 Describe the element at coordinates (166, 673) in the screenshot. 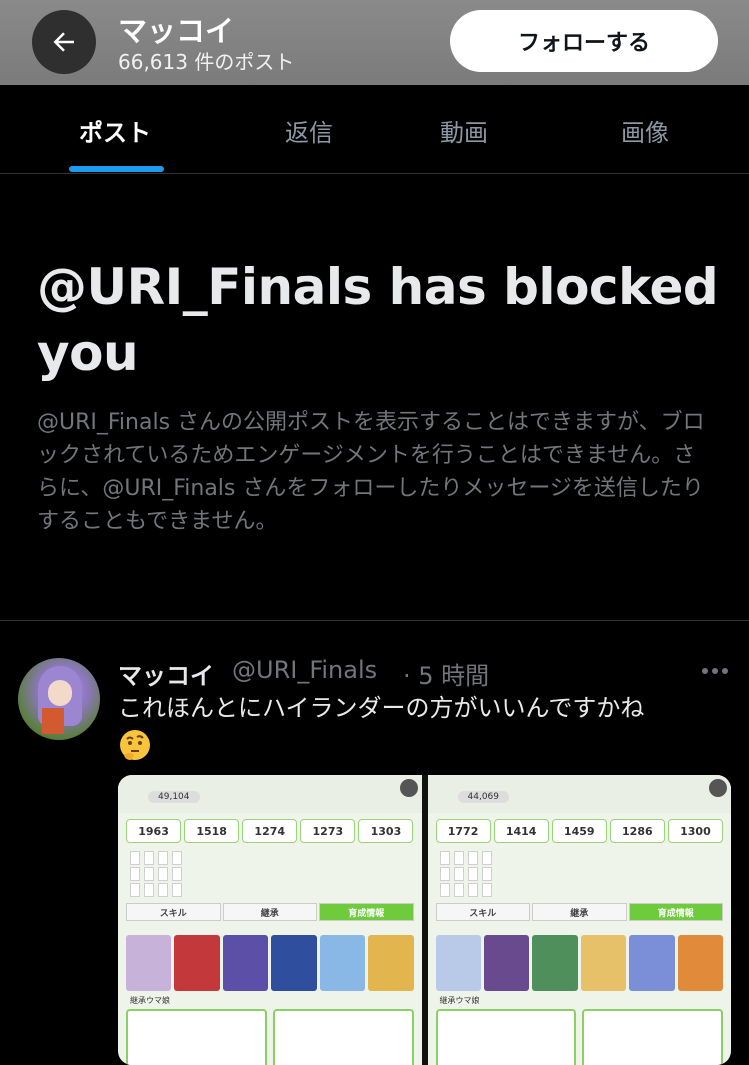

I see `post-author-name: マッコイ` at that location.